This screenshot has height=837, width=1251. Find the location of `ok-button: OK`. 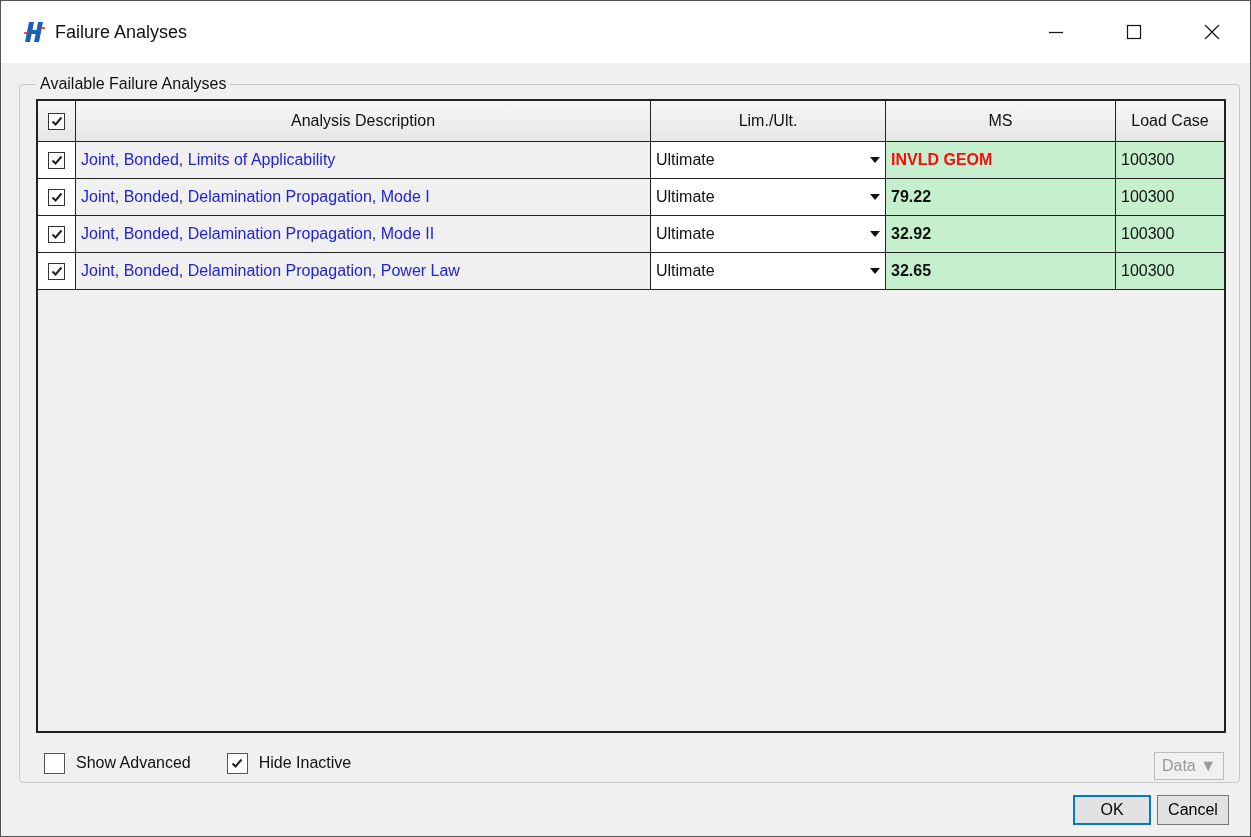

ok-button: OK is located at coordinates (1112, 810).